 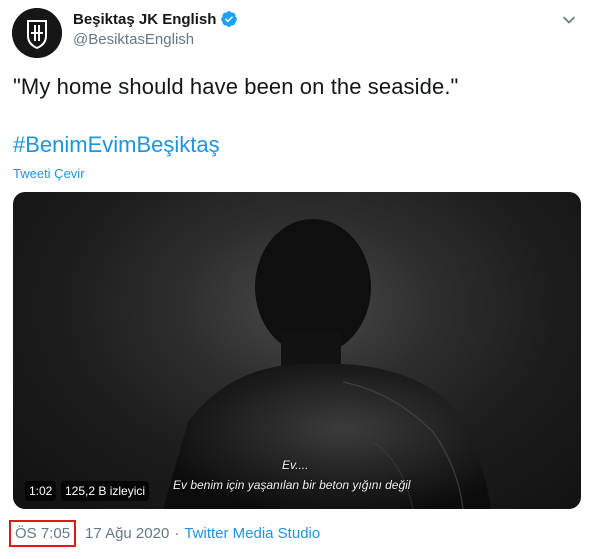 I want to click on video-duration-badge: 1:02, so click(x=41, y=491).